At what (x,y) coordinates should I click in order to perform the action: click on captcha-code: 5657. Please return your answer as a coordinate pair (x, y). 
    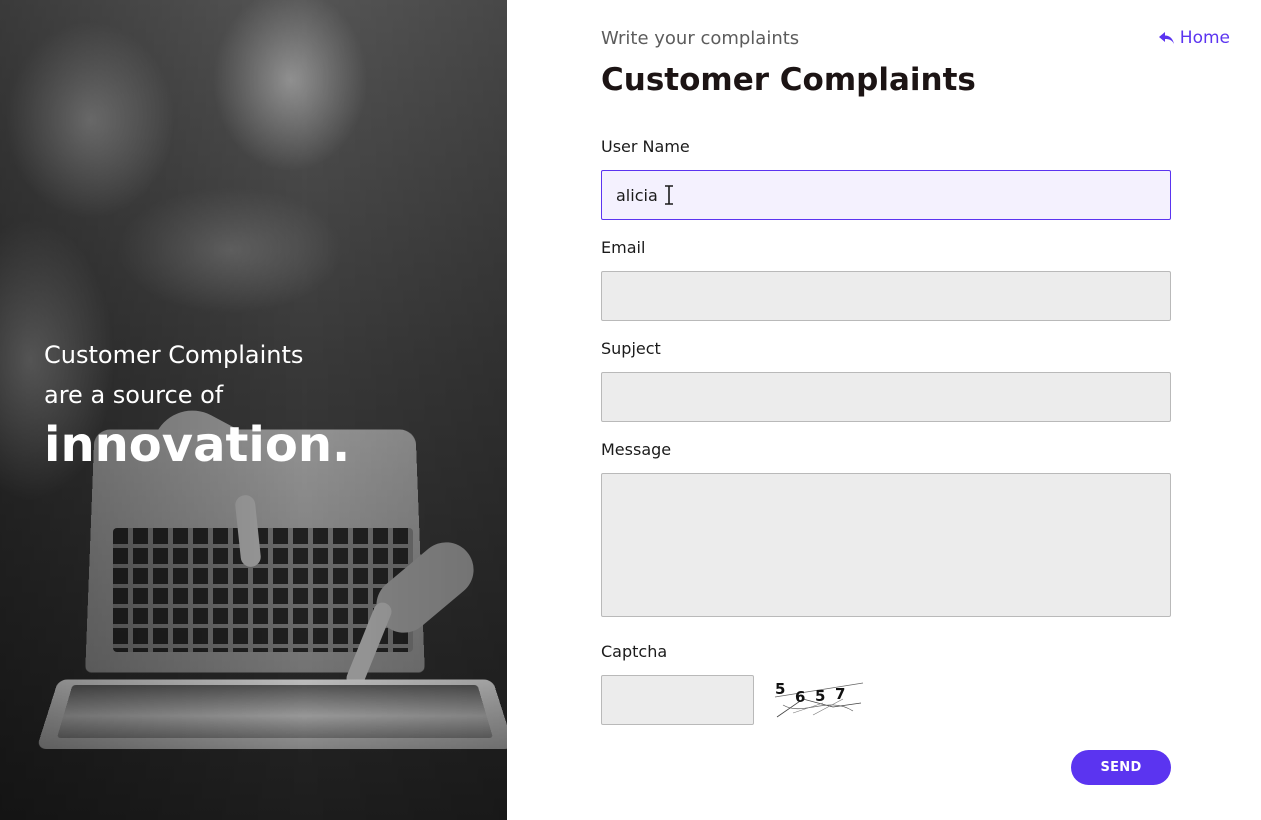
    Looking at the image, I should click on (810, 693).